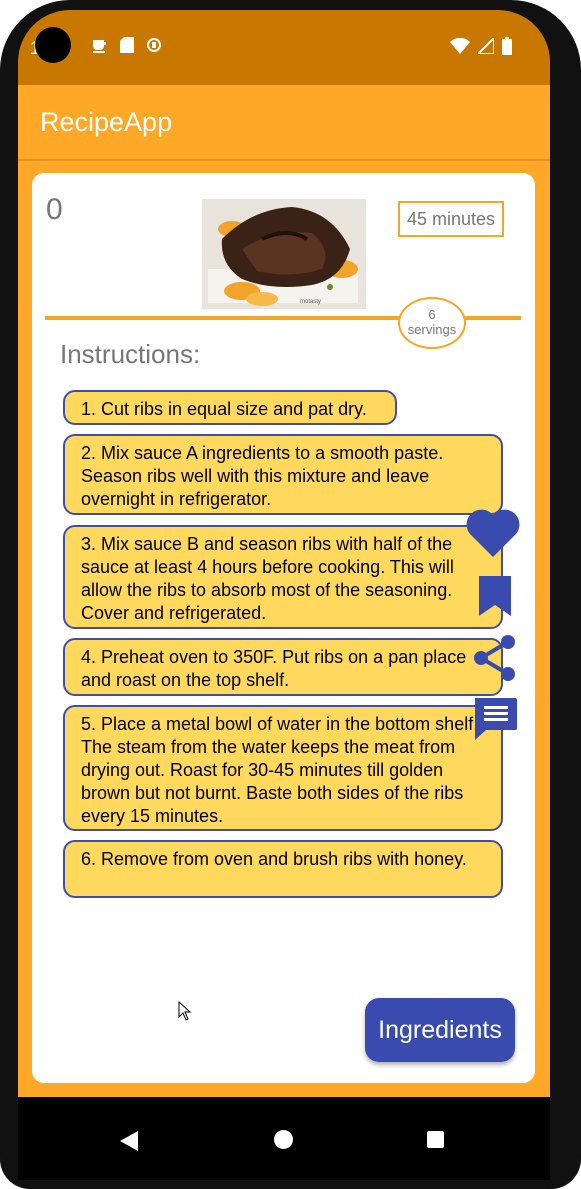 Image resolution: width=581 pixels, height=1189 pixels. What do you see at coordinates (432, 314) in the screenshot?
I see `servings-number: 6` at bounding box center [432, 314].